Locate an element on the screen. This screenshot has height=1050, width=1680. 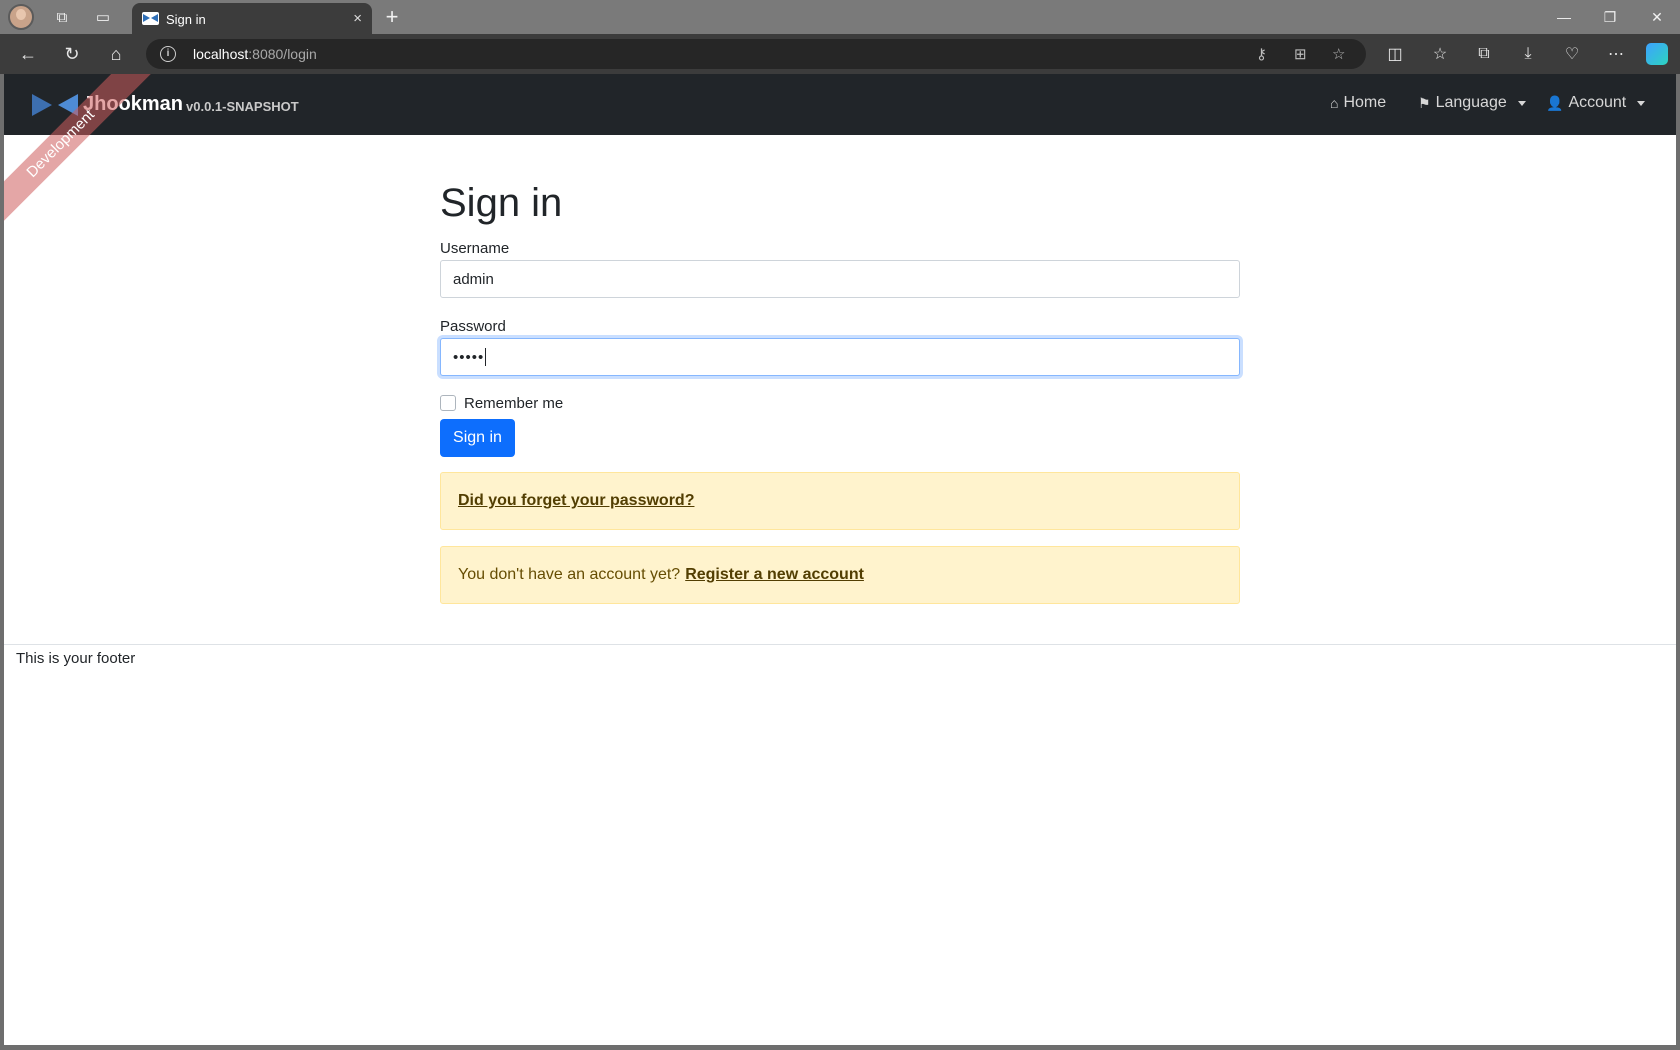
nav-account: 👤 Account is located at coordinates (1596, 103).